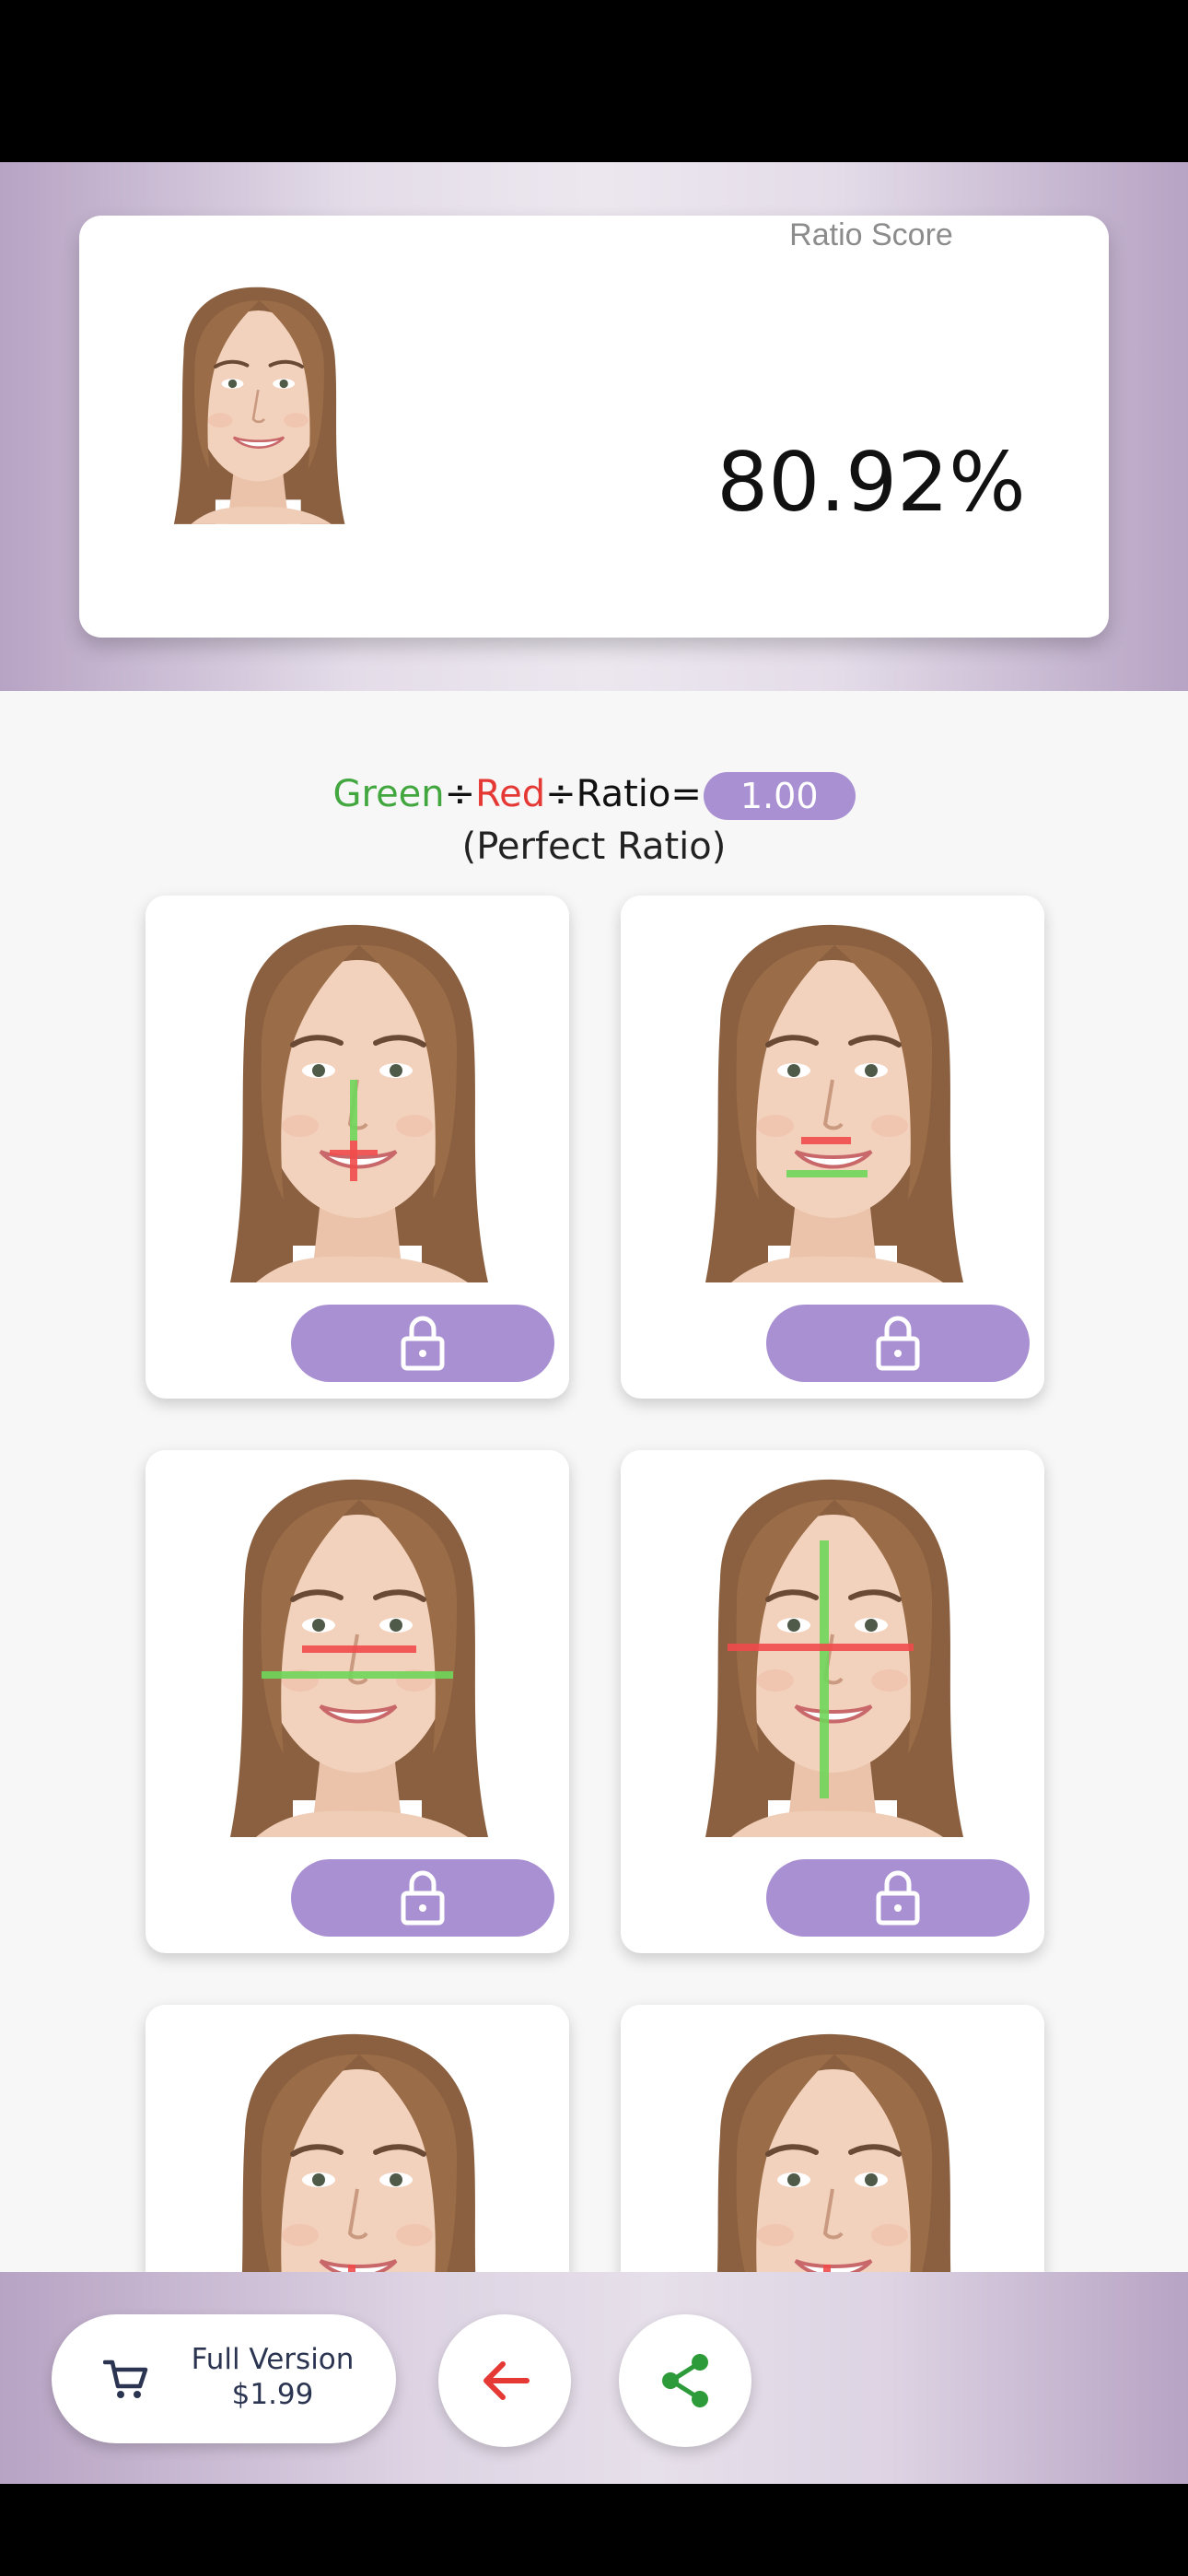 This screenshot has width=1188, height=2576. I want to click on navigation-bar, so click(594, 2530).